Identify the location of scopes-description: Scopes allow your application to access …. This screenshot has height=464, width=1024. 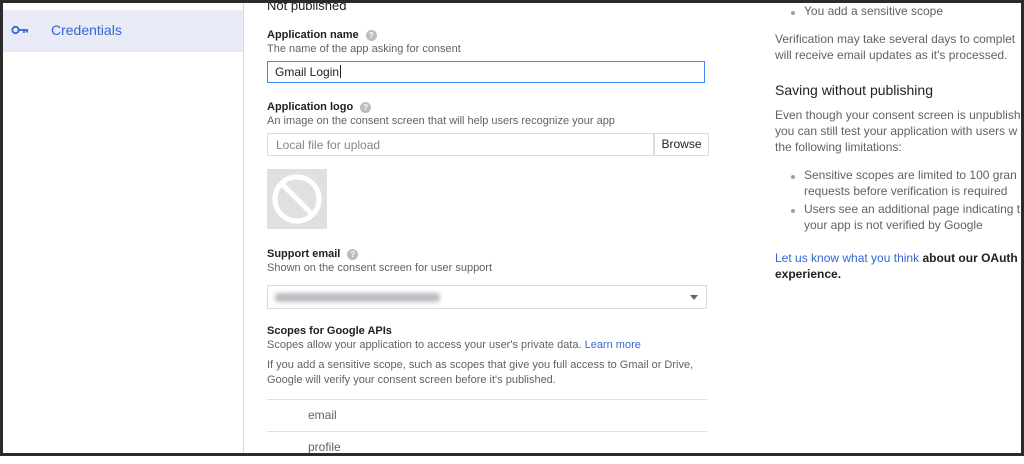
(454, 345).